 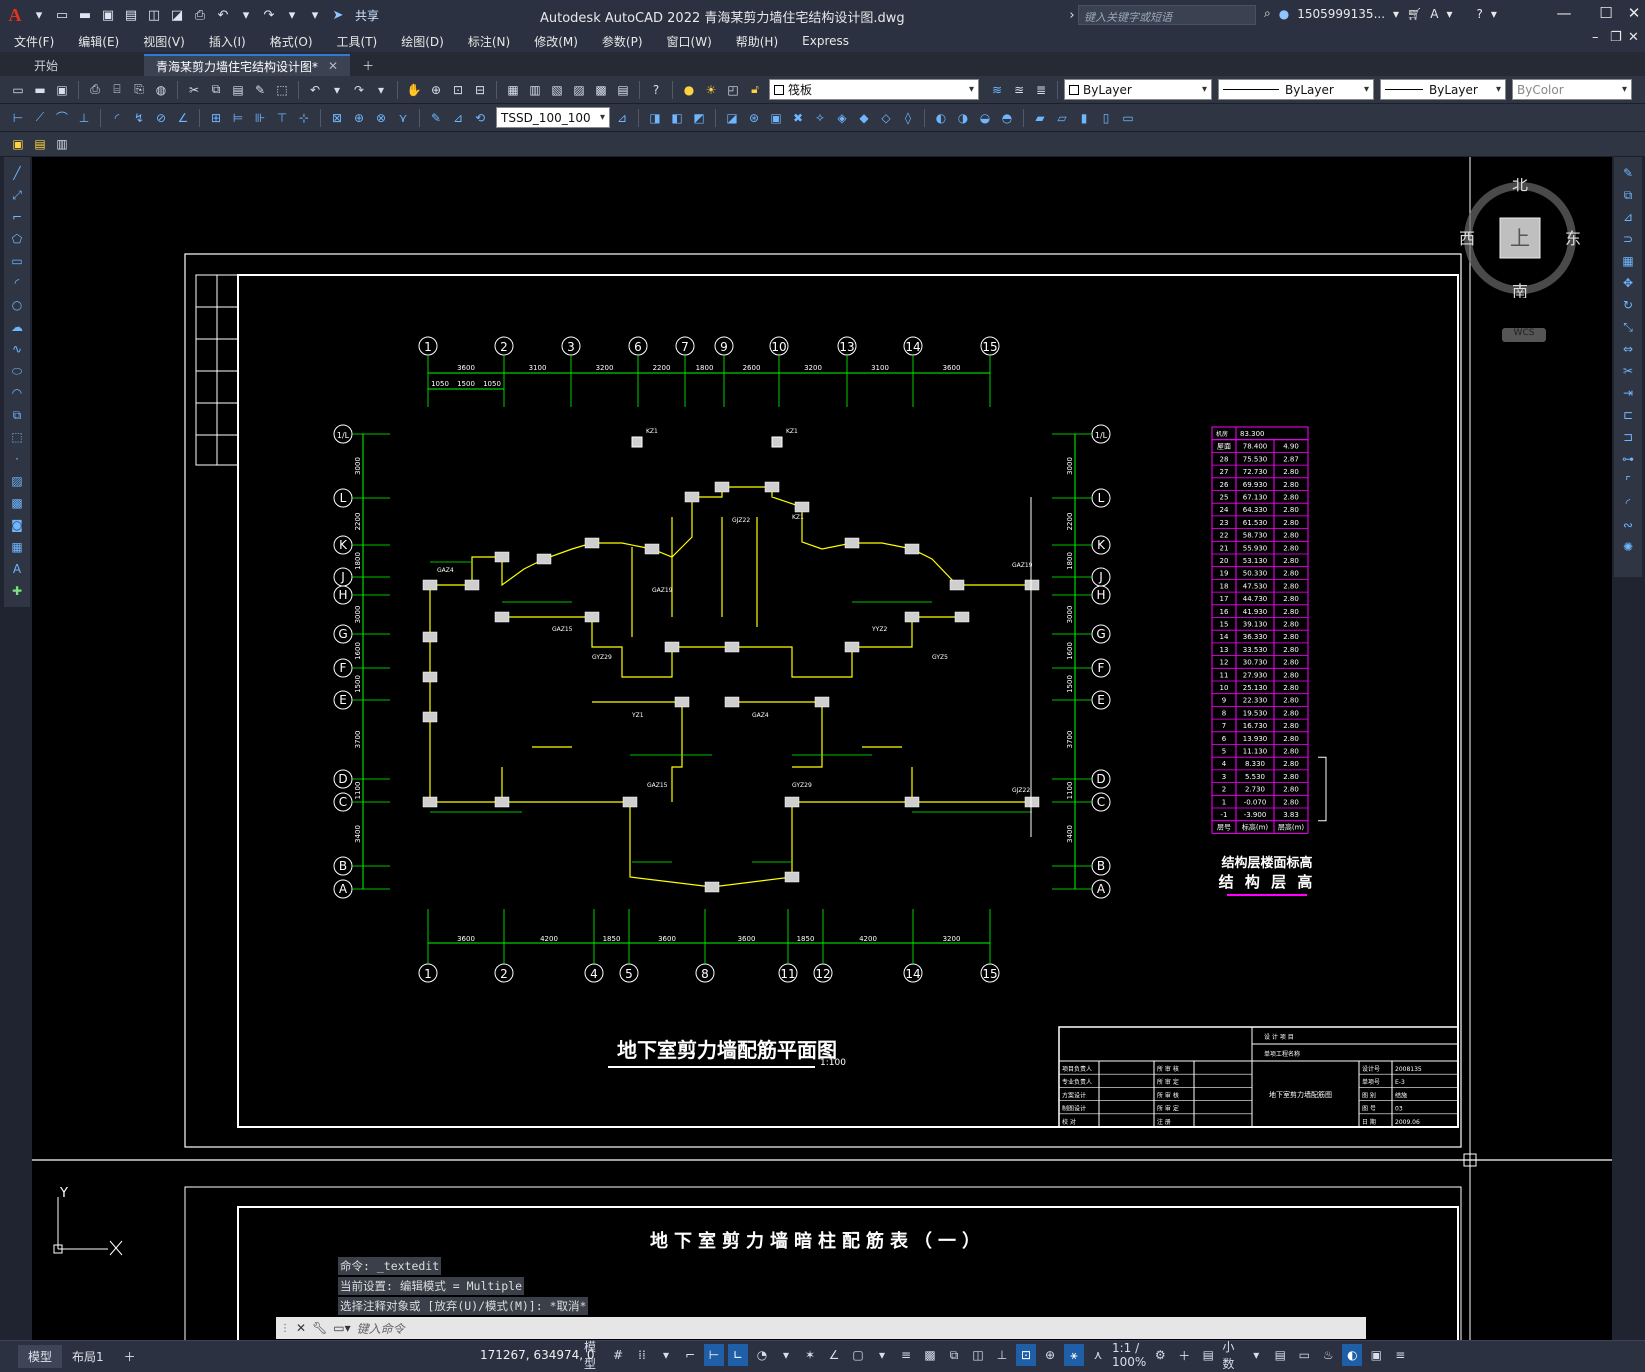 I want to click on clean-screen-icon: ▣, so click(x=1376, y=1355).